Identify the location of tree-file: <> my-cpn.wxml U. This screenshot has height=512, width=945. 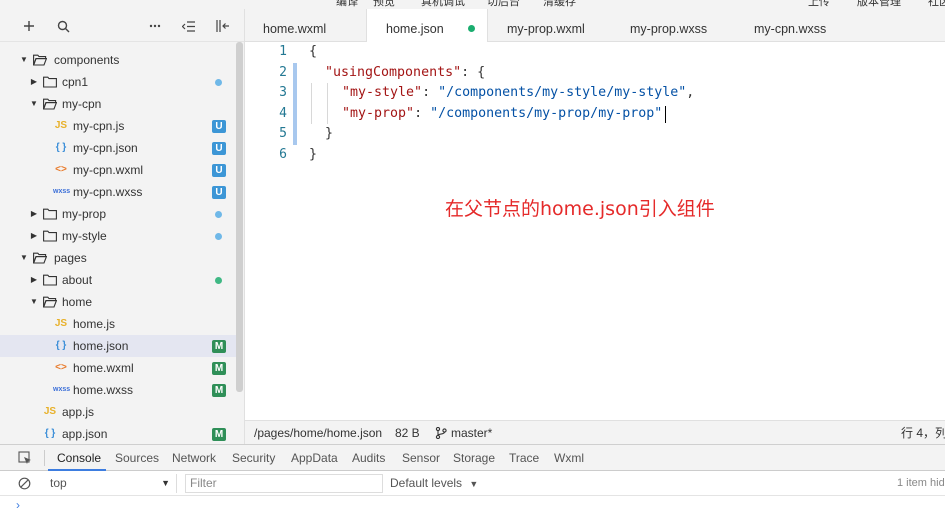
(118, 170).